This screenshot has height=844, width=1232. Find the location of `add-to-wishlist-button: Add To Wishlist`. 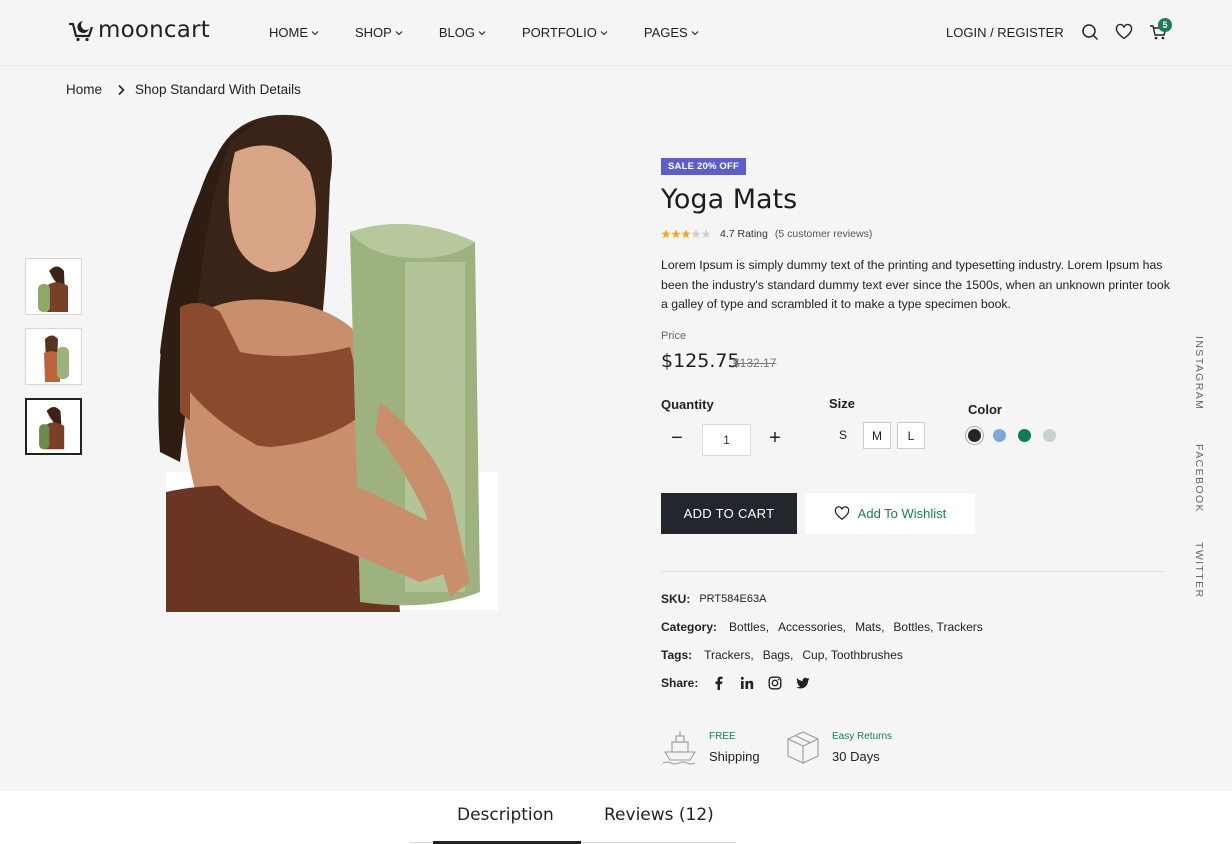

add-to-wishlist-button: Add To Wishlist is located at coordinates (890, 513).